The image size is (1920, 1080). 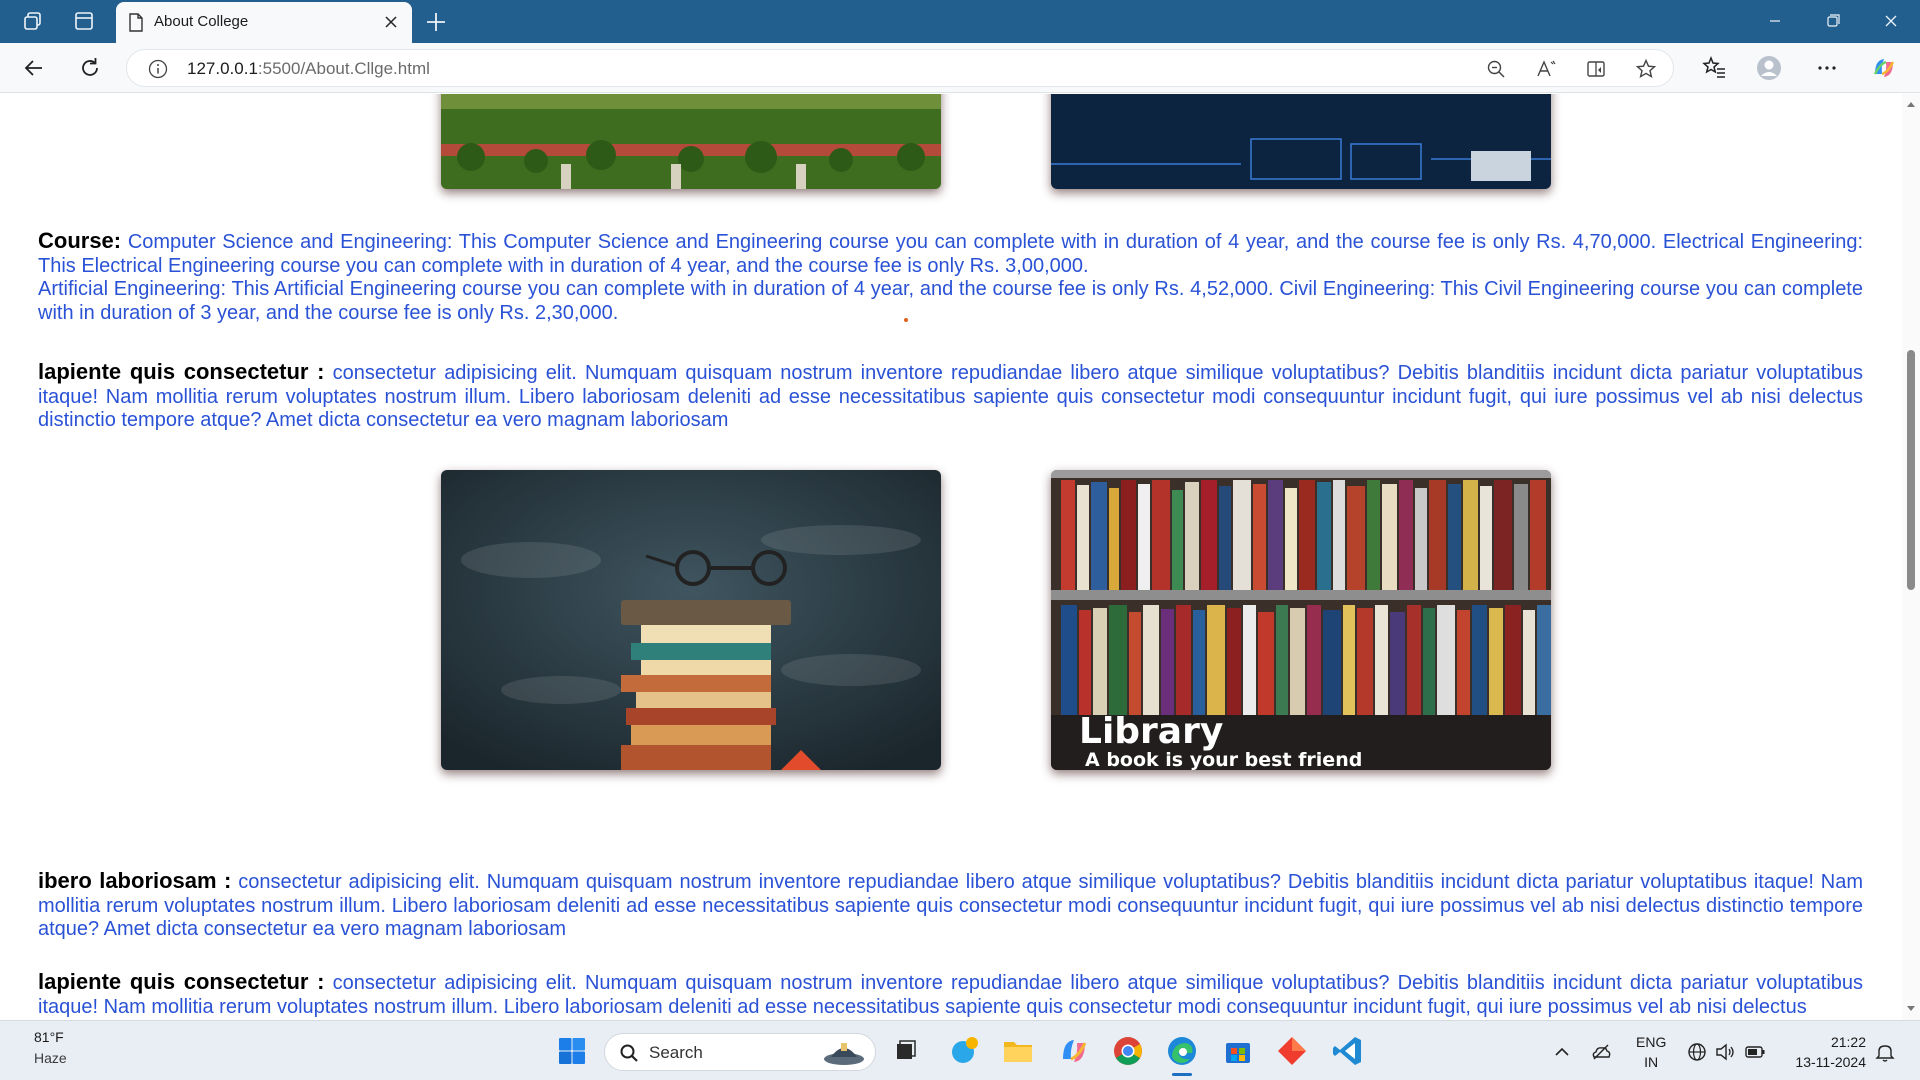 I want to click on onedrive-icon, so click(x=1601, y=1052).